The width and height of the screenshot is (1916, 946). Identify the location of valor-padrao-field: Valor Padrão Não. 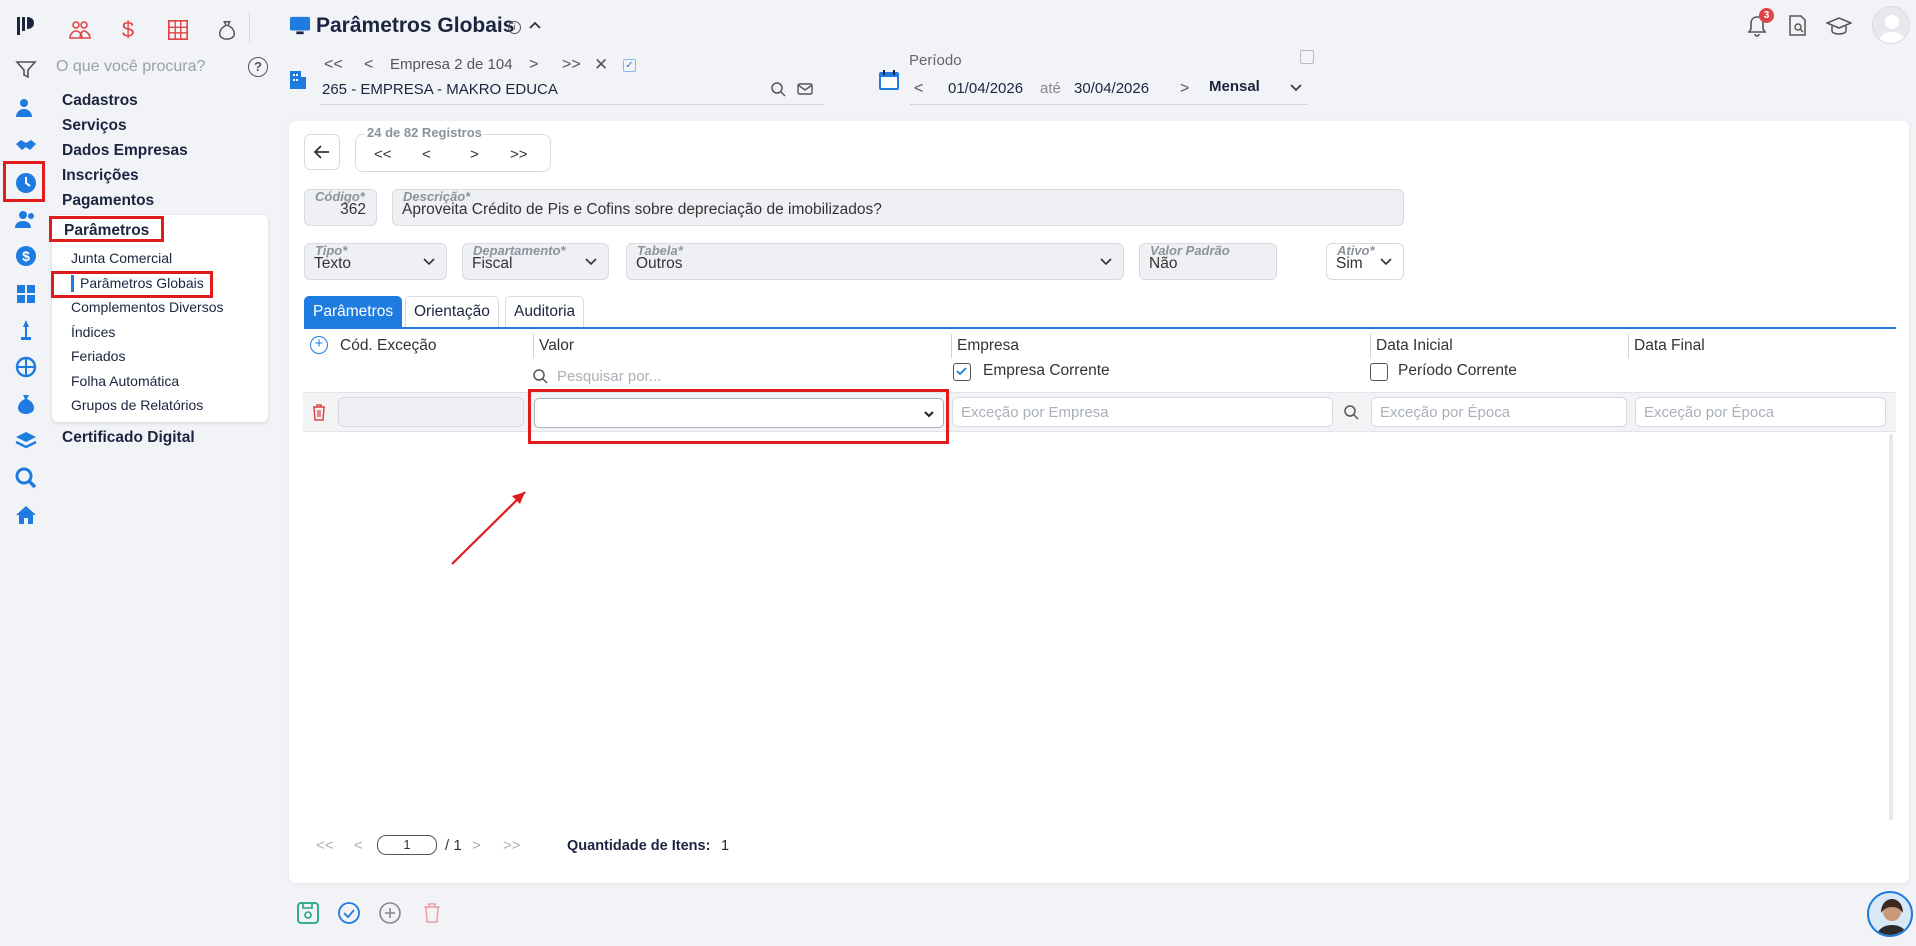
(1208, 261).